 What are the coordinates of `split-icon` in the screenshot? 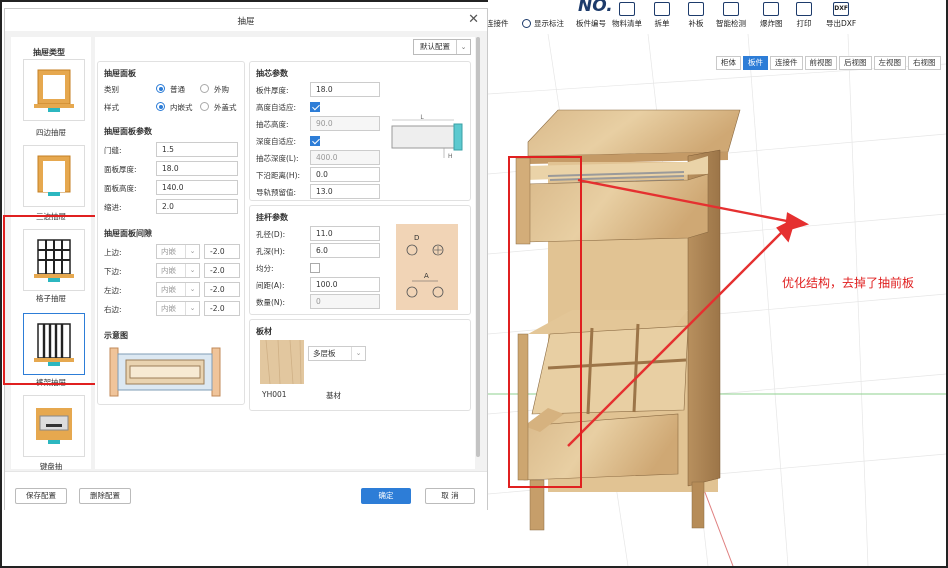 It's located at (662, 9).